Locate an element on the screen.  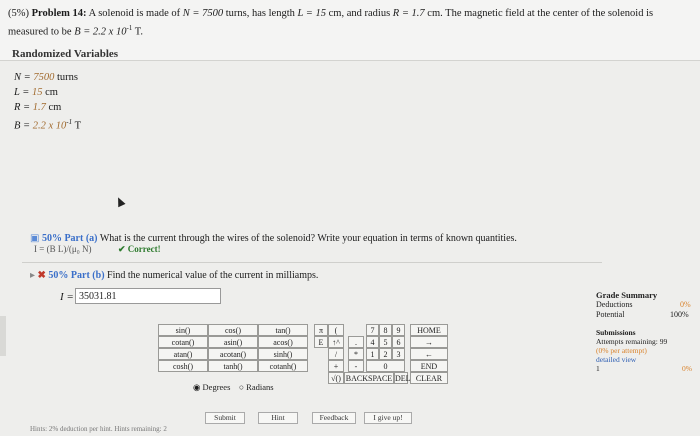
key-end: END is located at coordinates (429, 366).